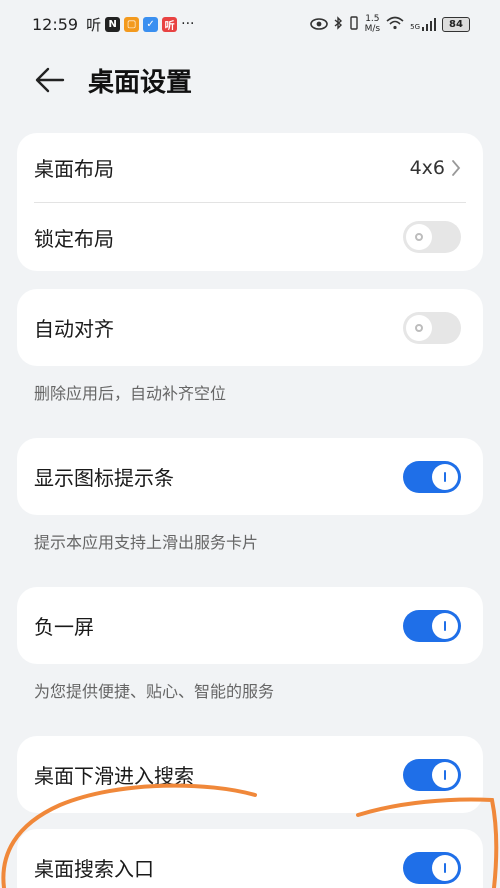 This screenshot has height=888, width=500. I want to click on desktop-layout-value: 4x6, so click(427, 167).